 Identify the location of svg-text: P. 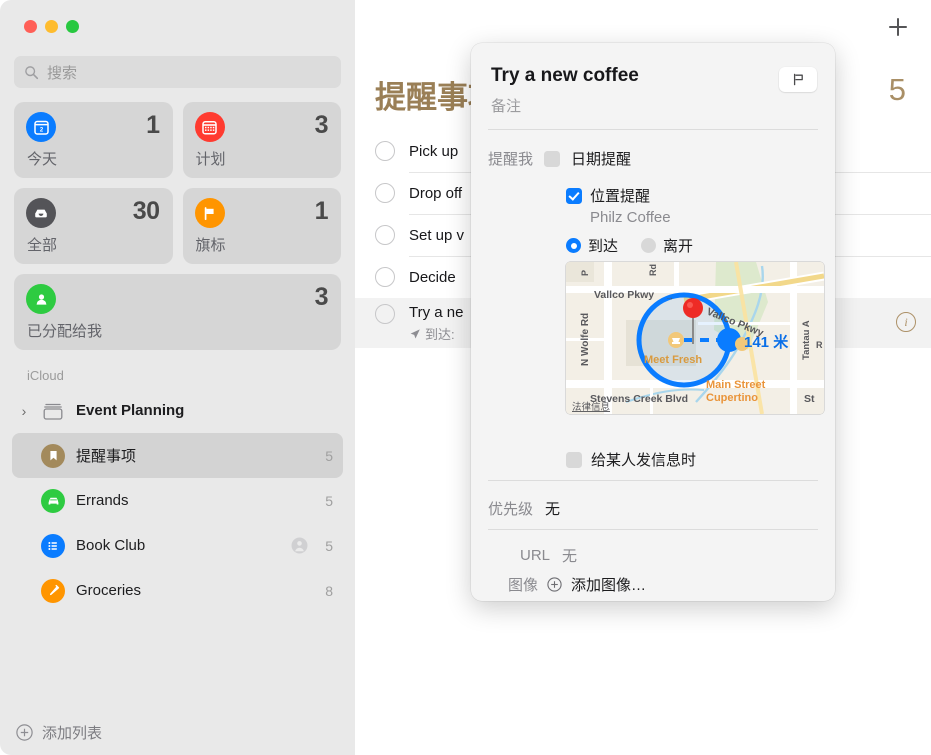
(585, 273).